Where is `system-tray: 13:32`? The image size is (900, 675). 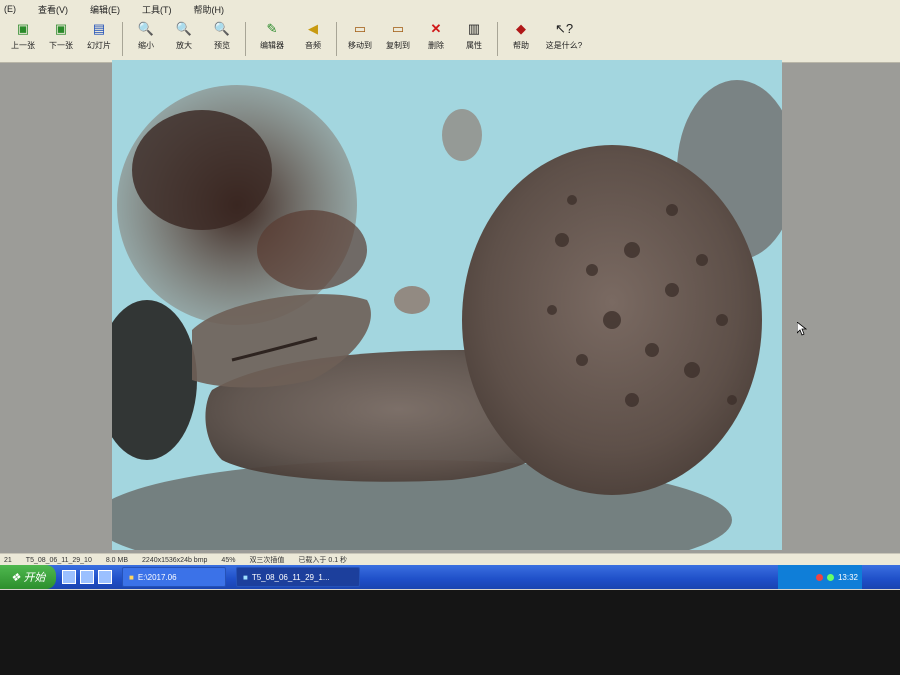 system-tray: 13:32 is located at coordinates (820, 577).